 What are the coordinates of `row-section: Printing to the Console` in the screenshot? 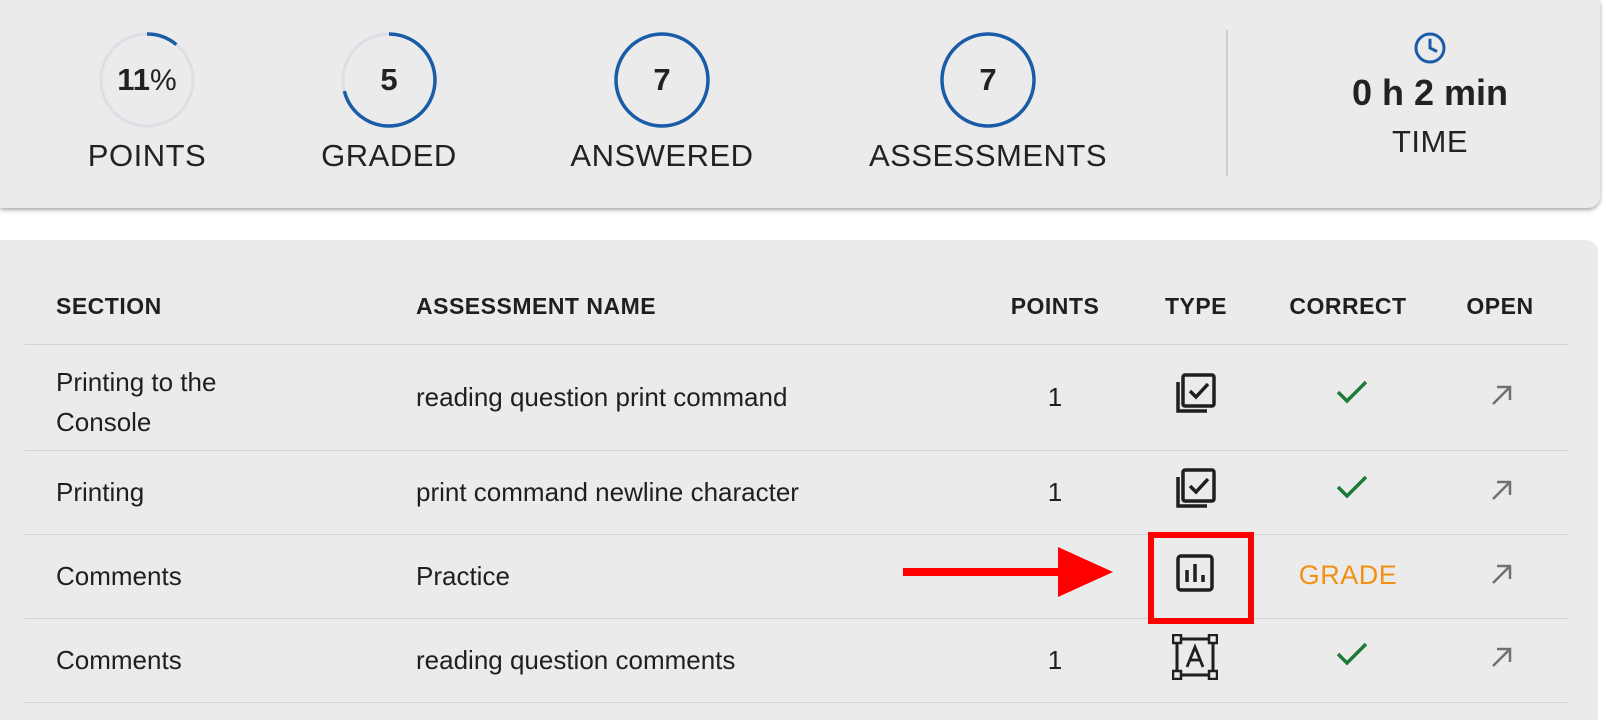 It's located at (136, 402).